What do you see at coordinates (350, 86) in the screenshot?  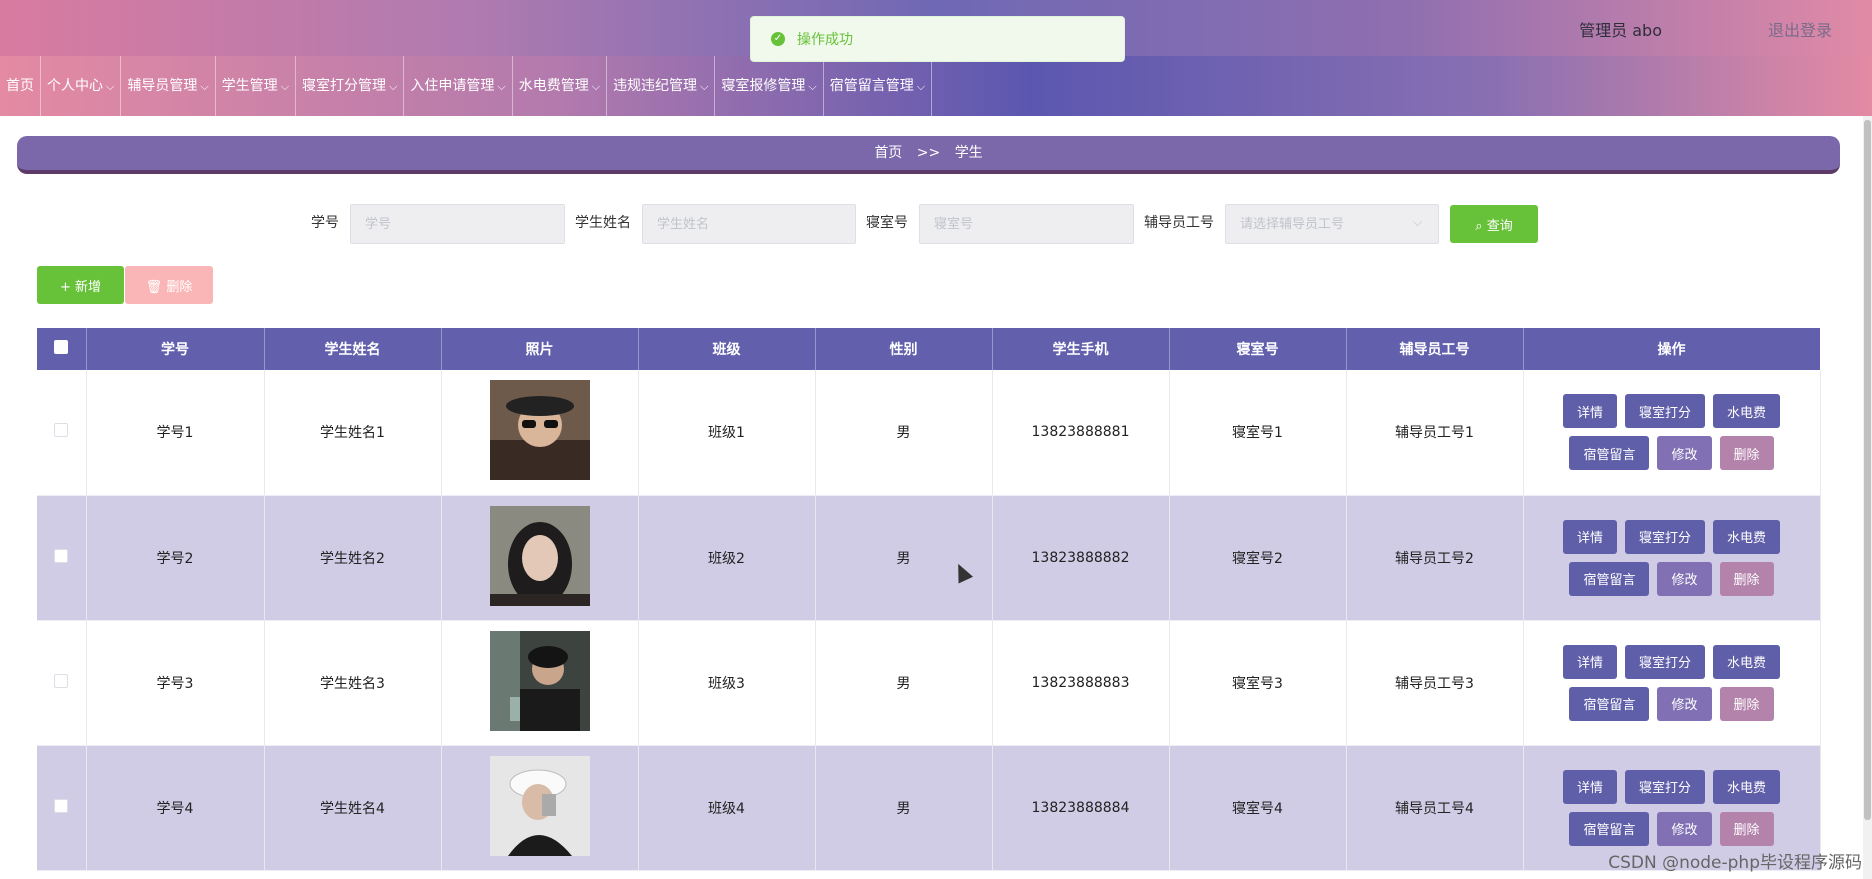 I see `nav-item-room-score: 寝室打分管理 ⌵` at bounding box center [350, 86].